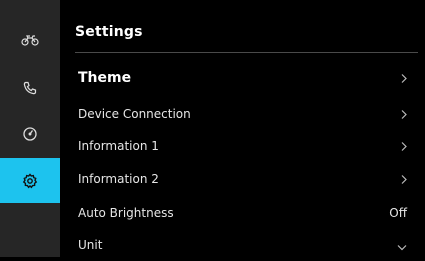  What do you see at coordinates (242, 212) in the screenshot?
I see `menu-item-auto-brightness: Auto Brightness Off` at bounding box center [242, 212].